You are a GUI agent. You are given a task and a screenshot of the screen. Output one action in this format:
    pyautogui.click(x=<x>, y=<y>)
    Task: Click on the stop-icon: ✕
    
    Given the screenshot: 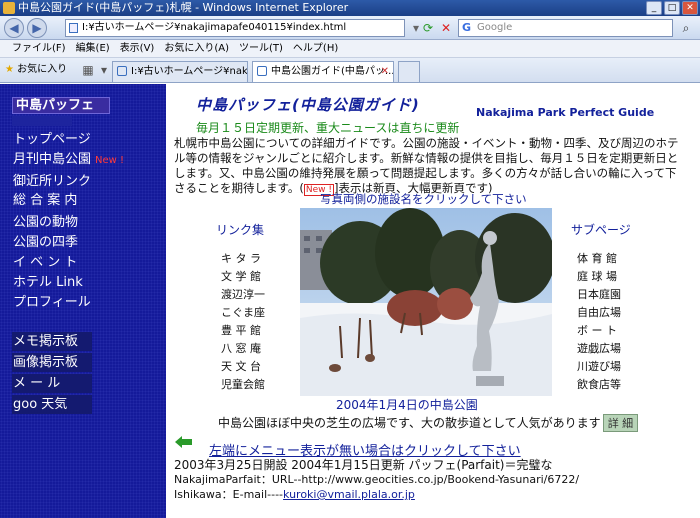 What is the action you would take?
    pyautogui.click(x=446, y=28)
    